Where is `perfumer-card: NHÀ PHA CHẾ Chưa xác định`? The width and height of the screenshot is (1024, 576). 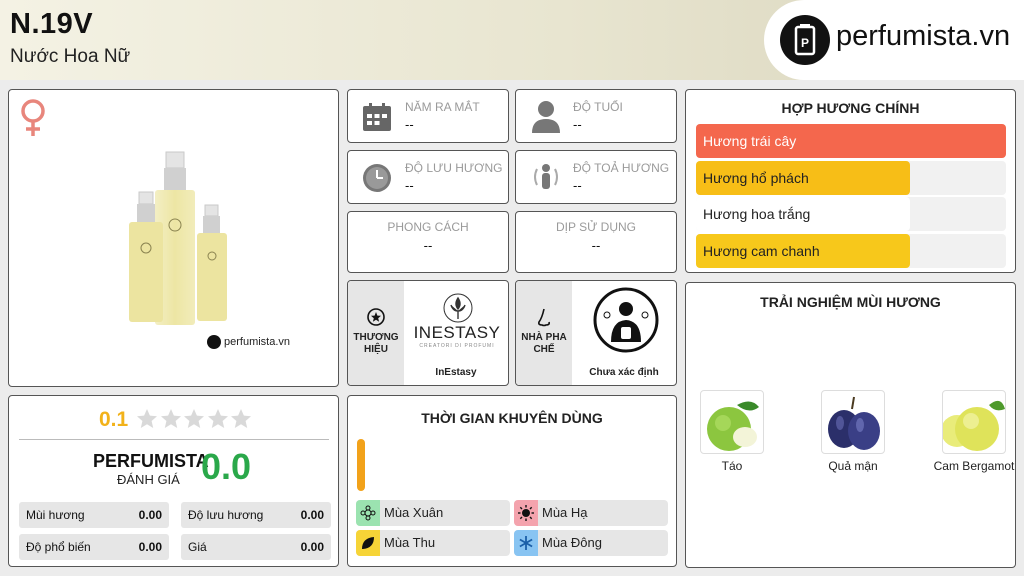 perfumer-card: NHÀ PHA CHẾ Chưa xác định is located at coordinates (596, 333).